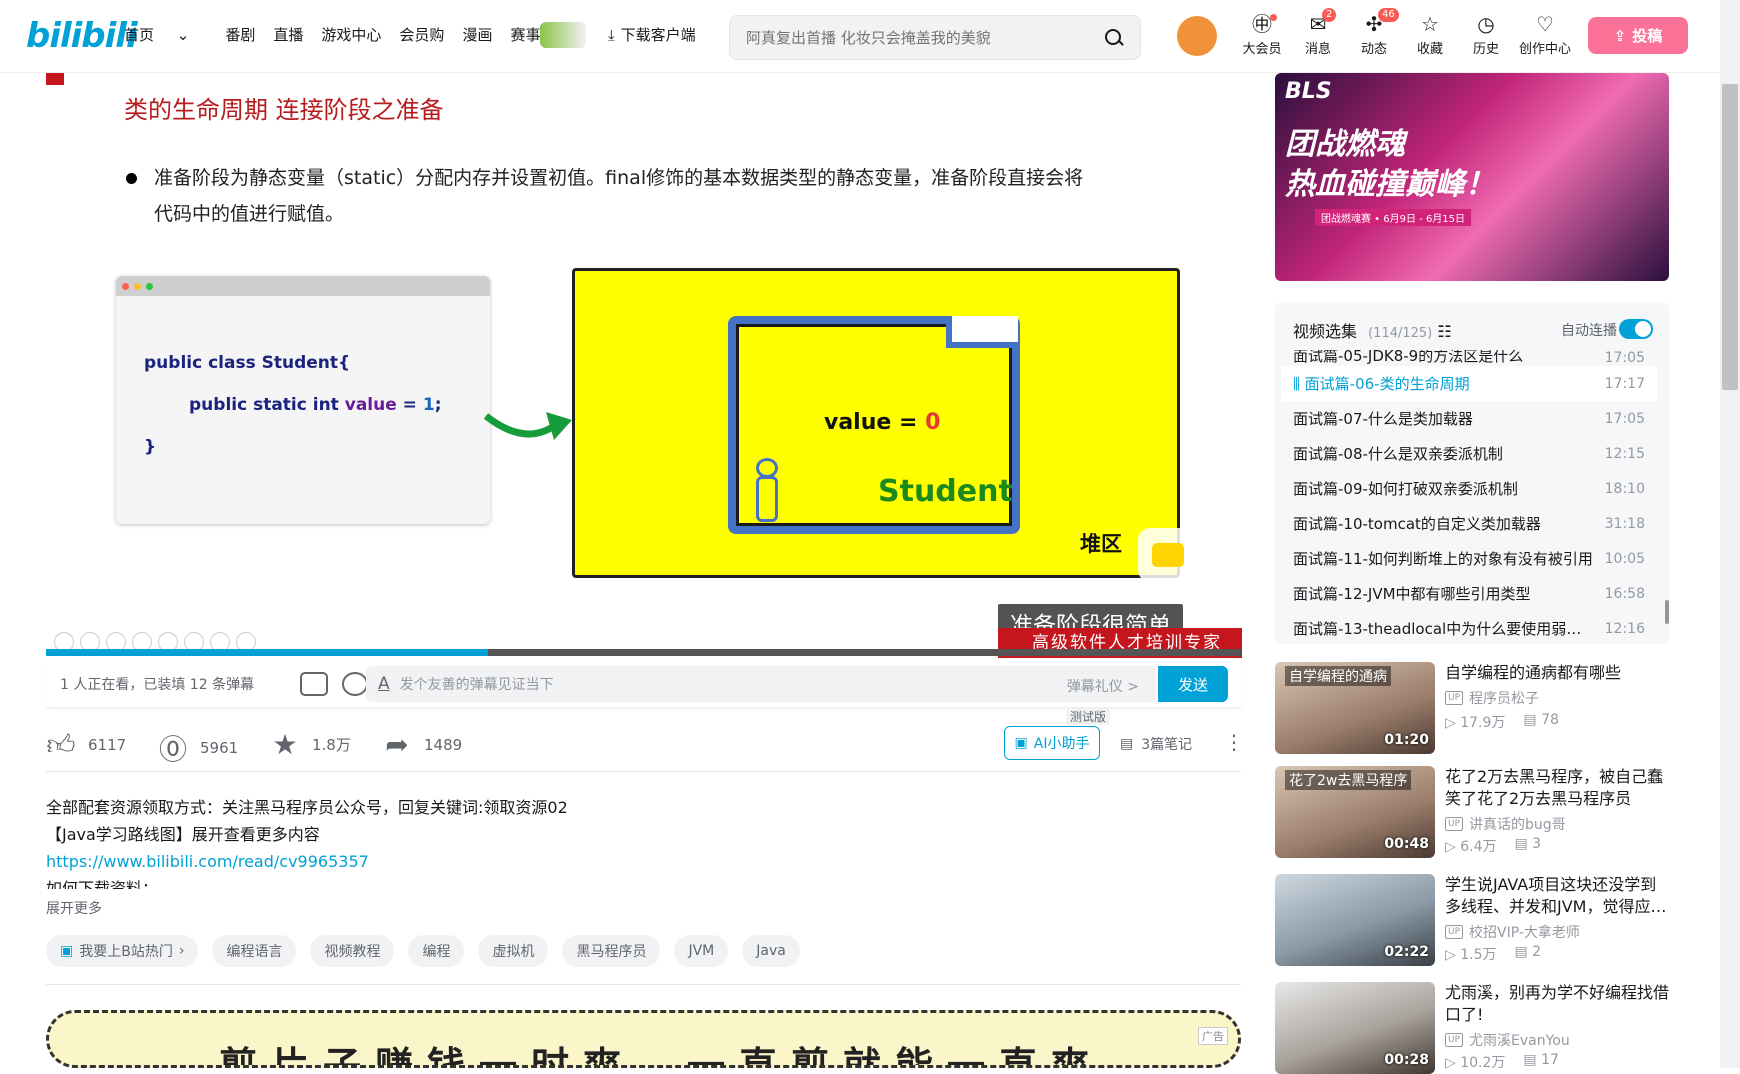 The height and width of the screenshot is (1074, 1740). I want to click on playlist-item: 面试篇-05-JDK8-9的方法区是什么 17:05, so click(1469, 358).